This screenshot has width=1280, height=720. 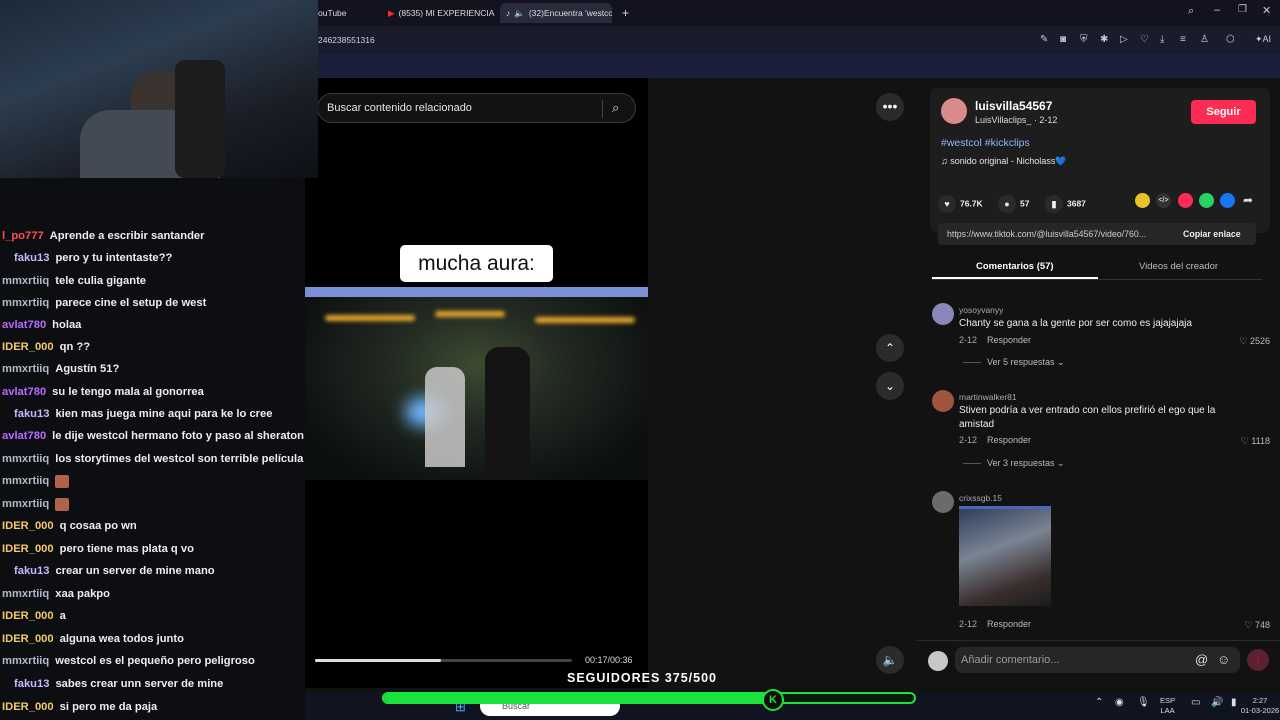 I want to click on more-options-button: •••, so click(x=890, y=107).